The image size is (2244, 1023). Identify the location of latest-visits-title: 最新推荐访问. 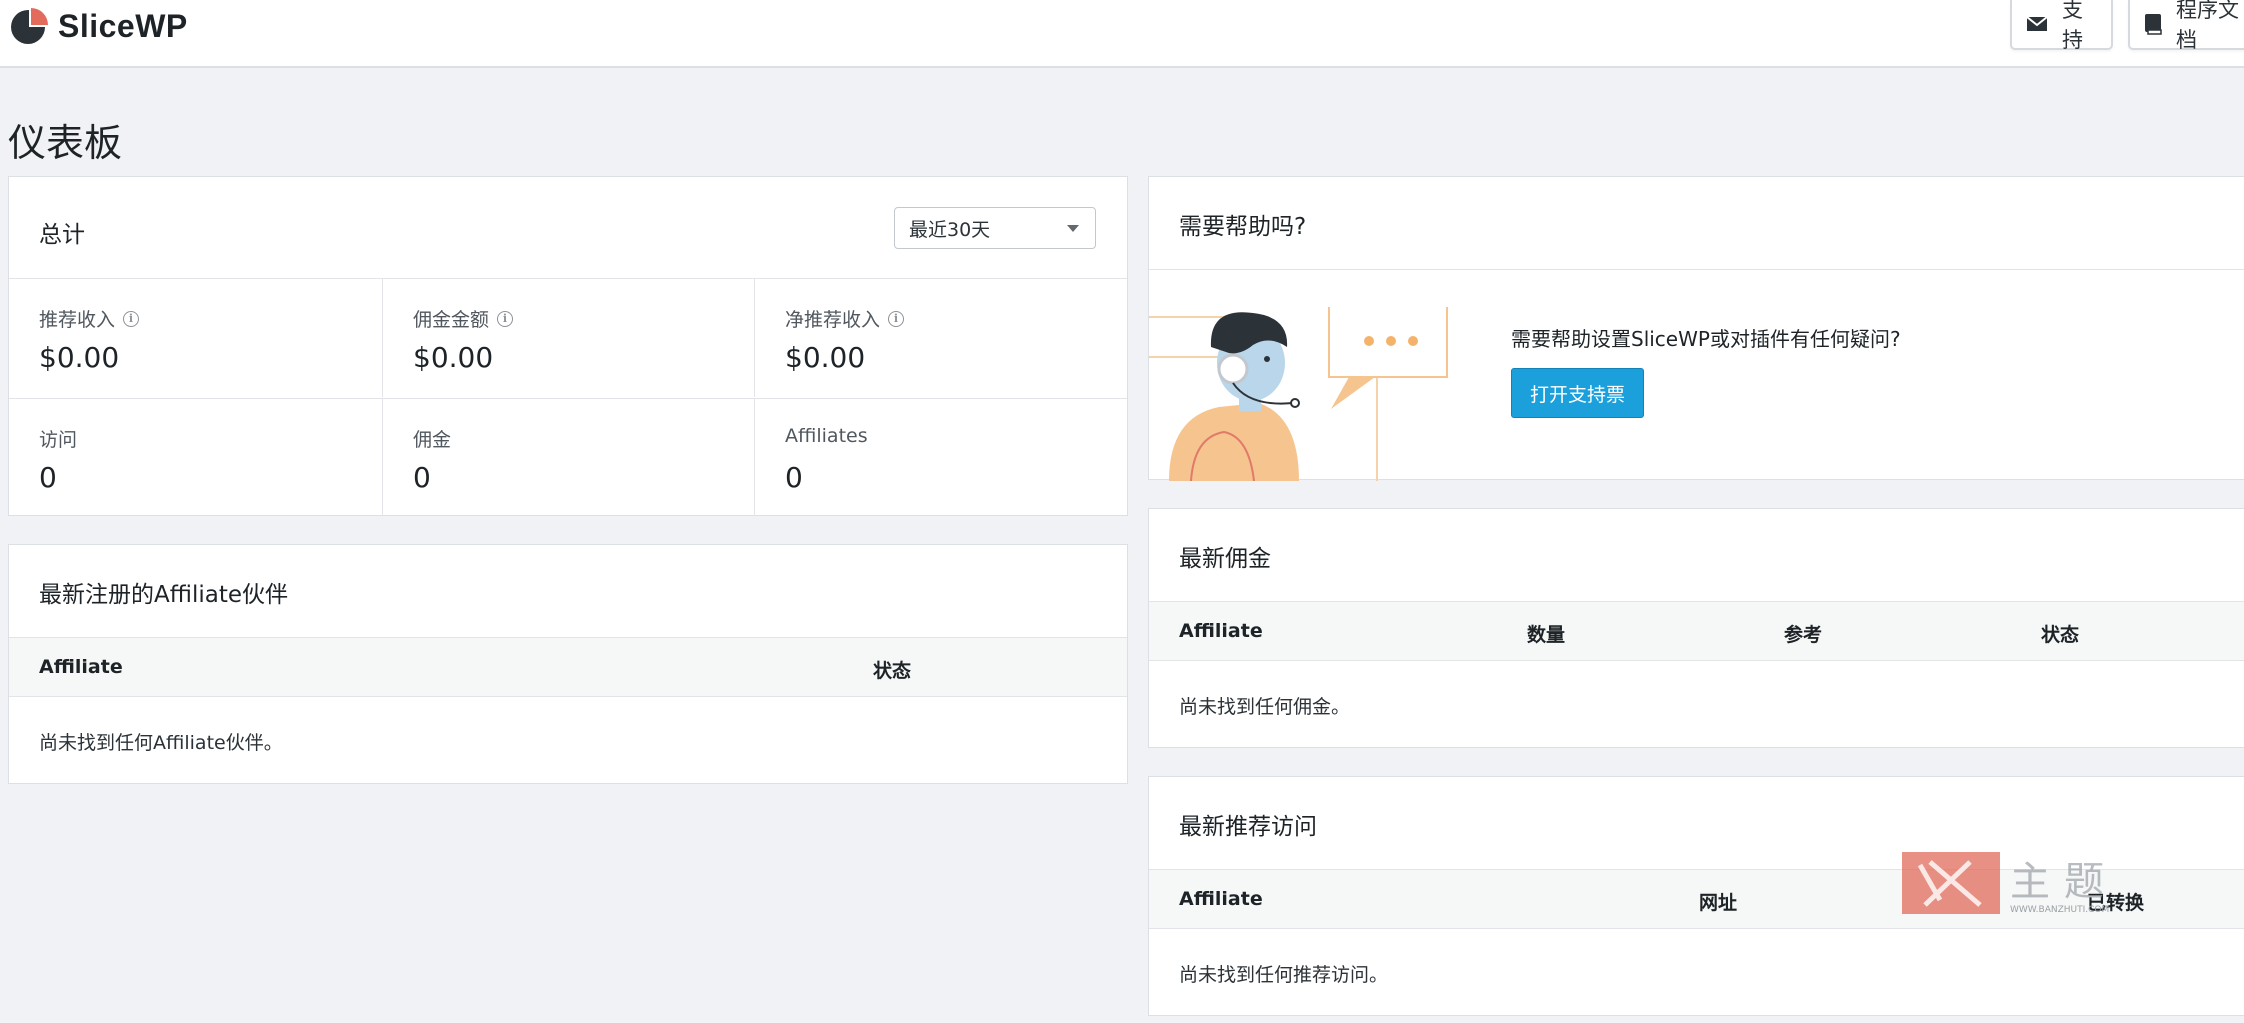
(1248, 827).